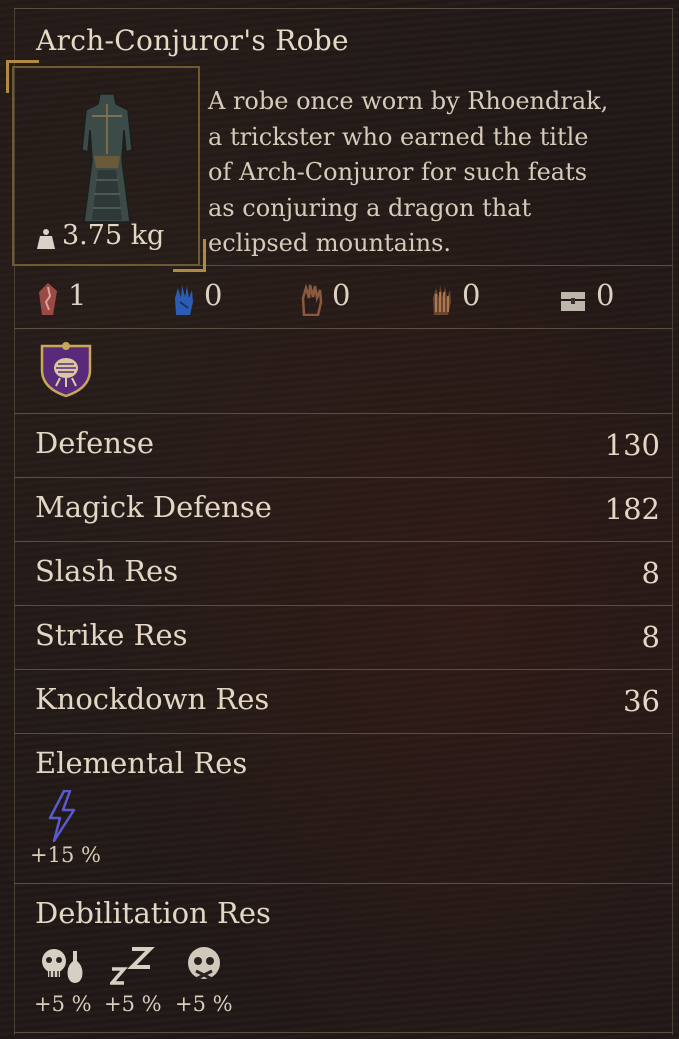 The width and height of the screenshot is (679, 1039). Describe the element at coordinates (573, 301) in the screenshot. I see `chest-icon` at that location.